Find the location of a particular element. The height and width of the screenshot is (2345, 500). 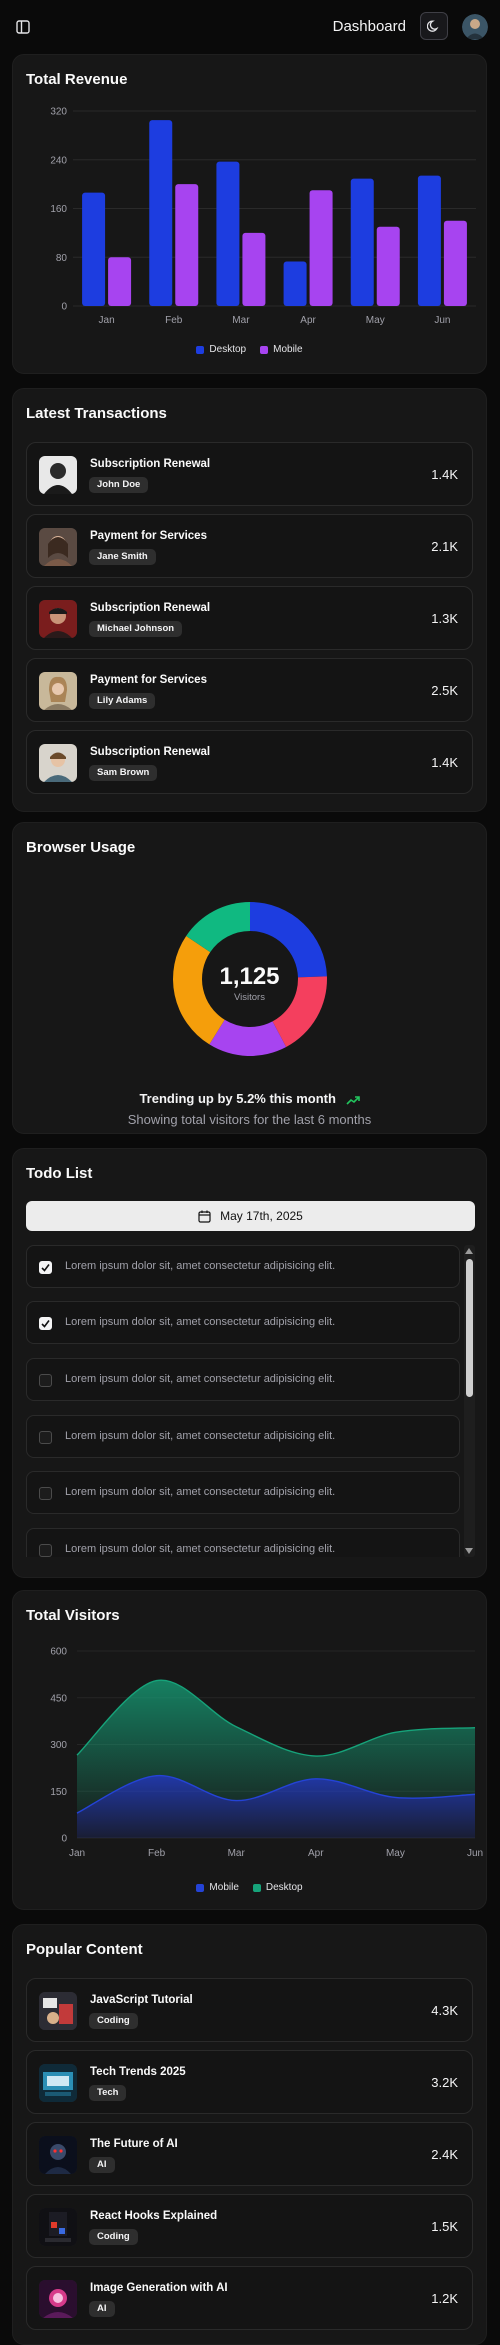

top-bar: Dashboard is located at coordinates (250, 27).